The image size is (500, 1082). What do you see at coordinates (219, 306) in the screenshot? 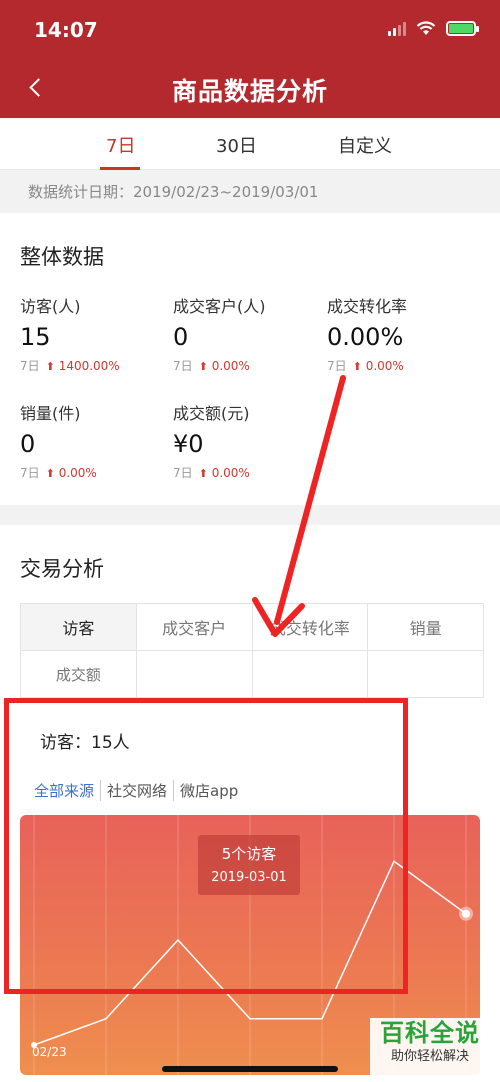
I see `metric-label: 成交客户(人)` at bounding box center [219, 306].